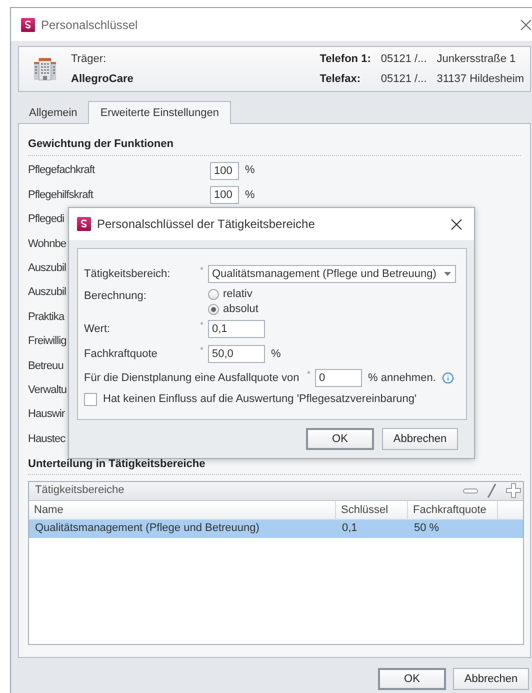  Describe the element at coordinates (448, 378) in the screenshot. I see `info-icon` at that location.